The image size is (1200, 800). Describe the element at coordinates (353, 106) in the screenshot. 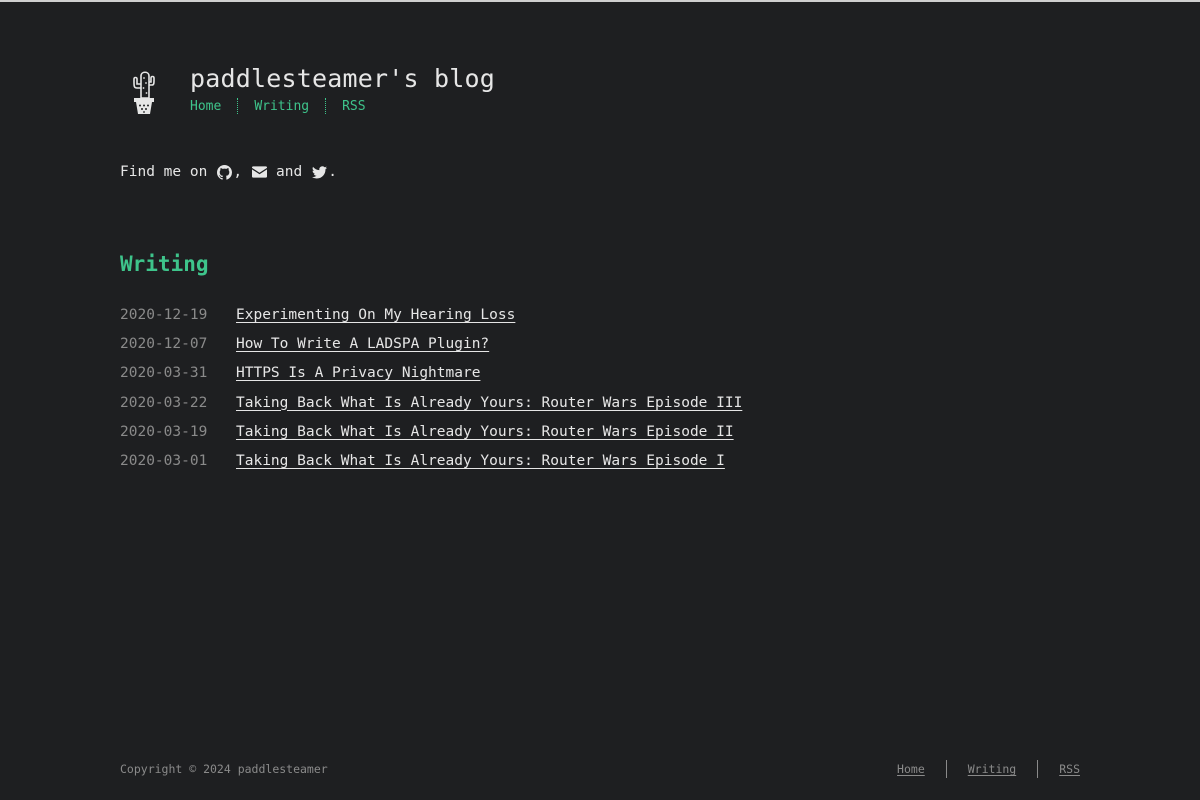

I see `nav-rss-link: RSS` at that location.